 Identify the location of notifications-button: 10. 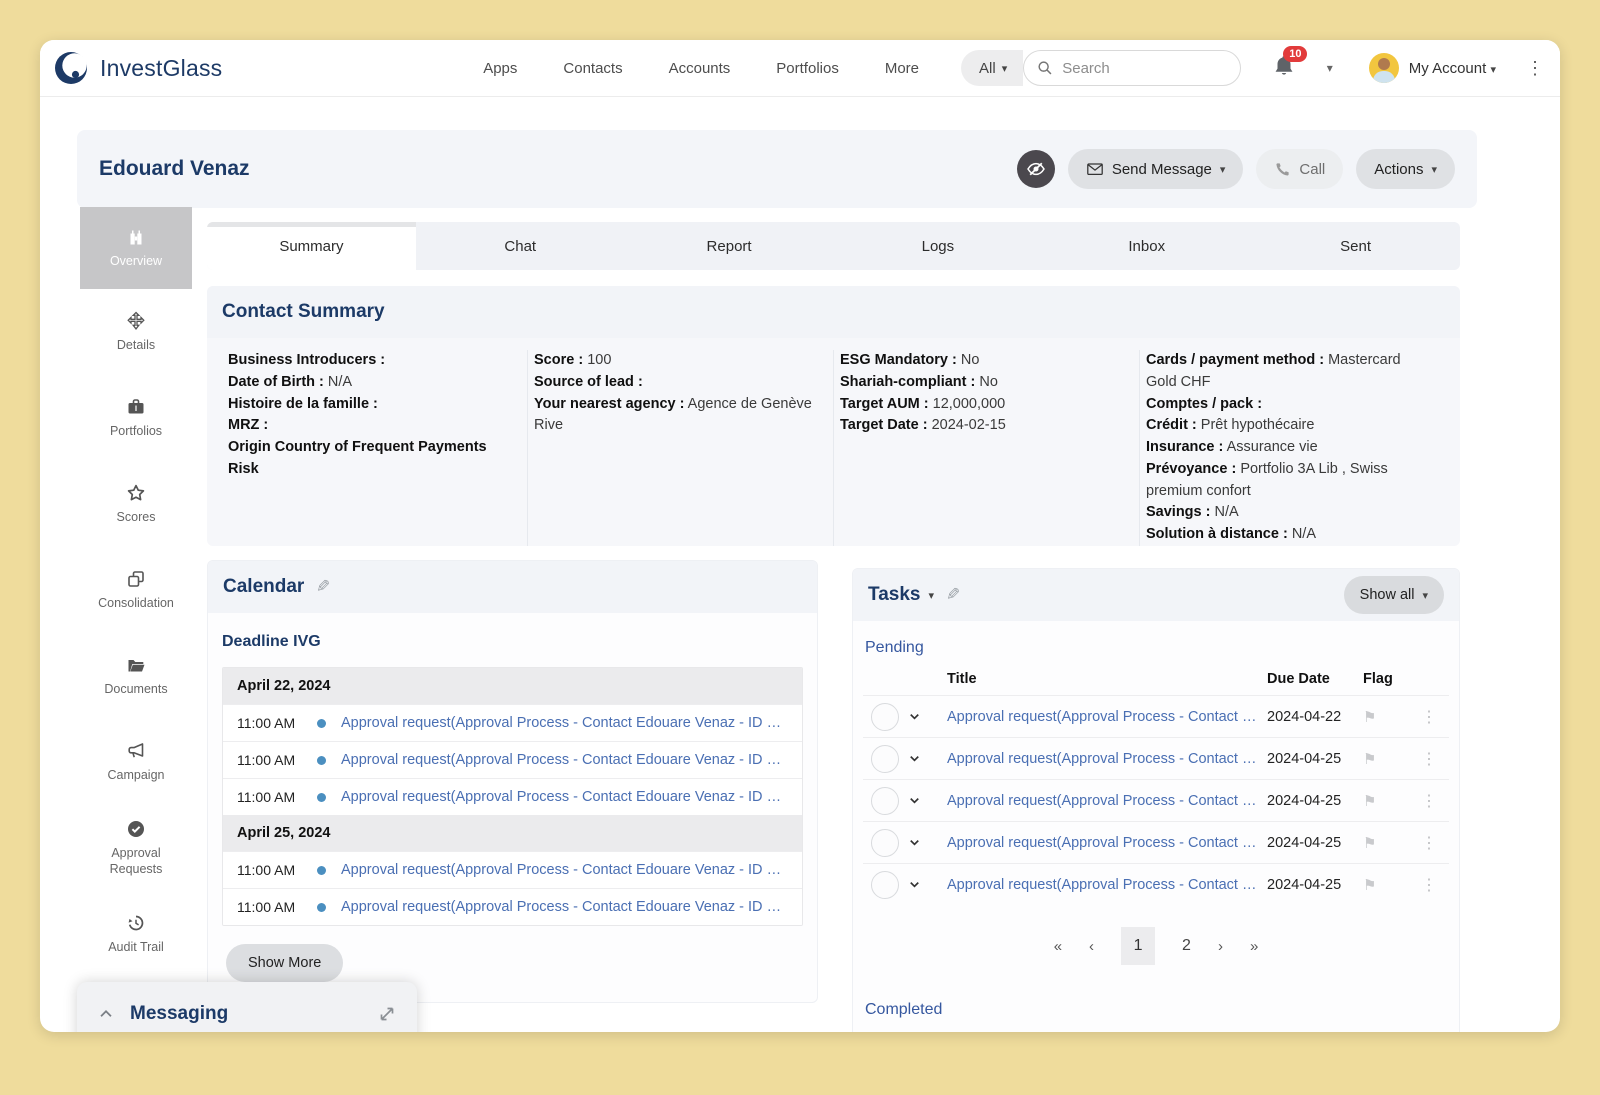
(1289, 64).